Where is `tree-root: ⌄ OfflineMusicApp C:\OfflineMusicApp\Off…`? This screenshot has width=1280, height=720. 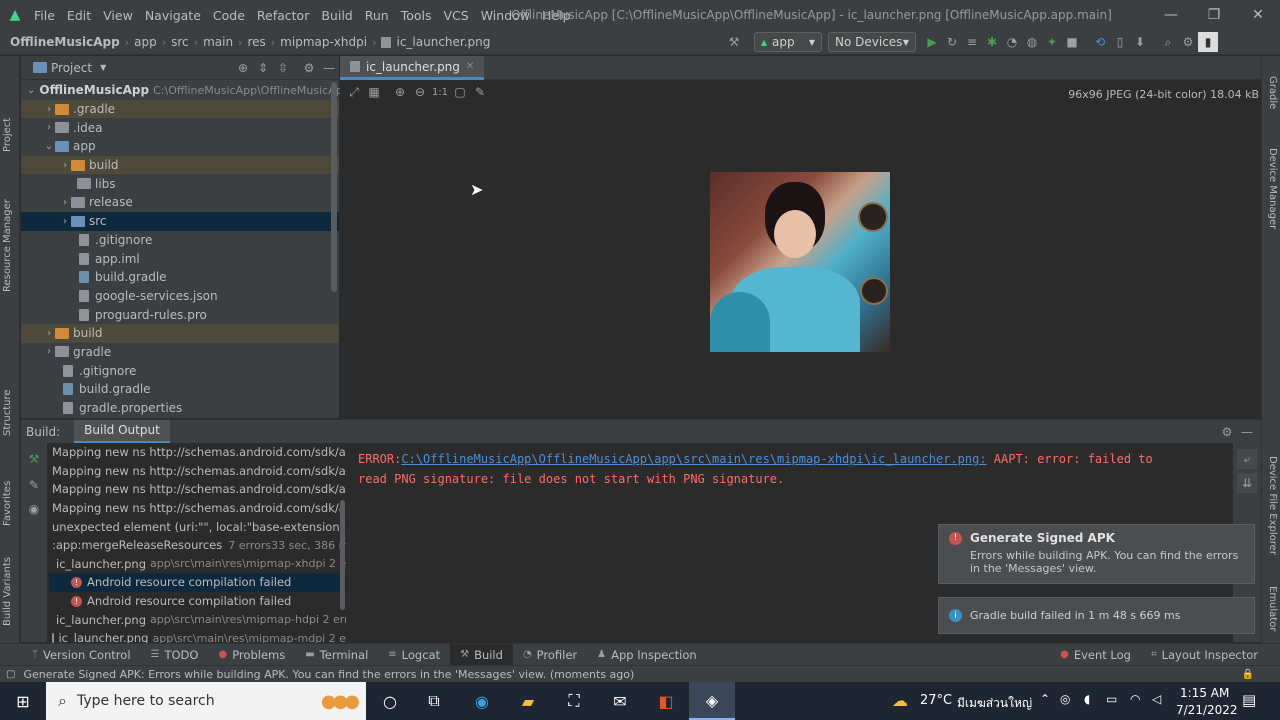 tree-root: ⌄ OfflineMusicApp C:\OfflineMusicApp\Off… is located at coordinates (185, 90).